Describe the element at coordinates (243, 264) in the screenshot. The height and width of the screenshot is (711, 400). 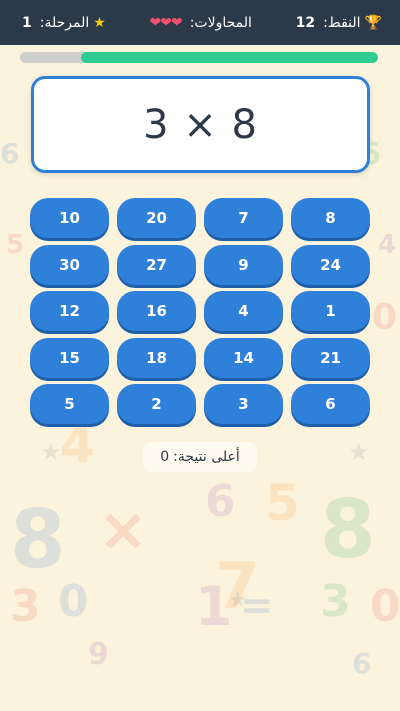
I see `answer-button: 9` at that location.